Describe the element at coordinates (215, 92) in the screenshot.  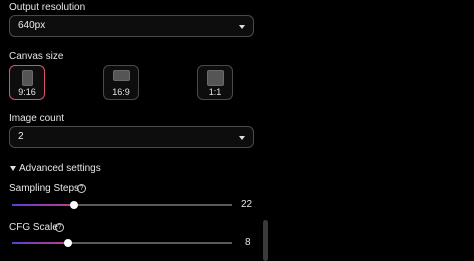
I see `canvas-ratio-label: 1:1` at that location.